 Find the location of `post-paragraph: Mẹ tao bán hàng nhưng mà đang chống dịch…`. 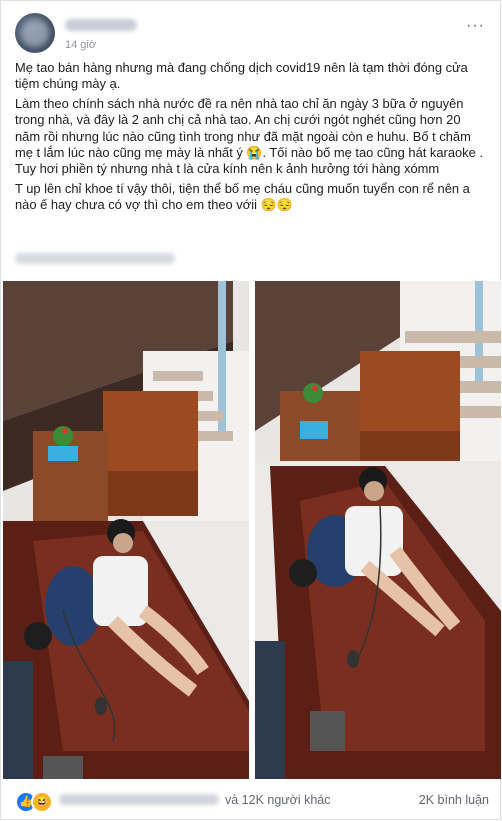

post-paragraph: Mẹ tao bán hàng nhưng mà đang chống dịch… is located at coordinates (241, 76).